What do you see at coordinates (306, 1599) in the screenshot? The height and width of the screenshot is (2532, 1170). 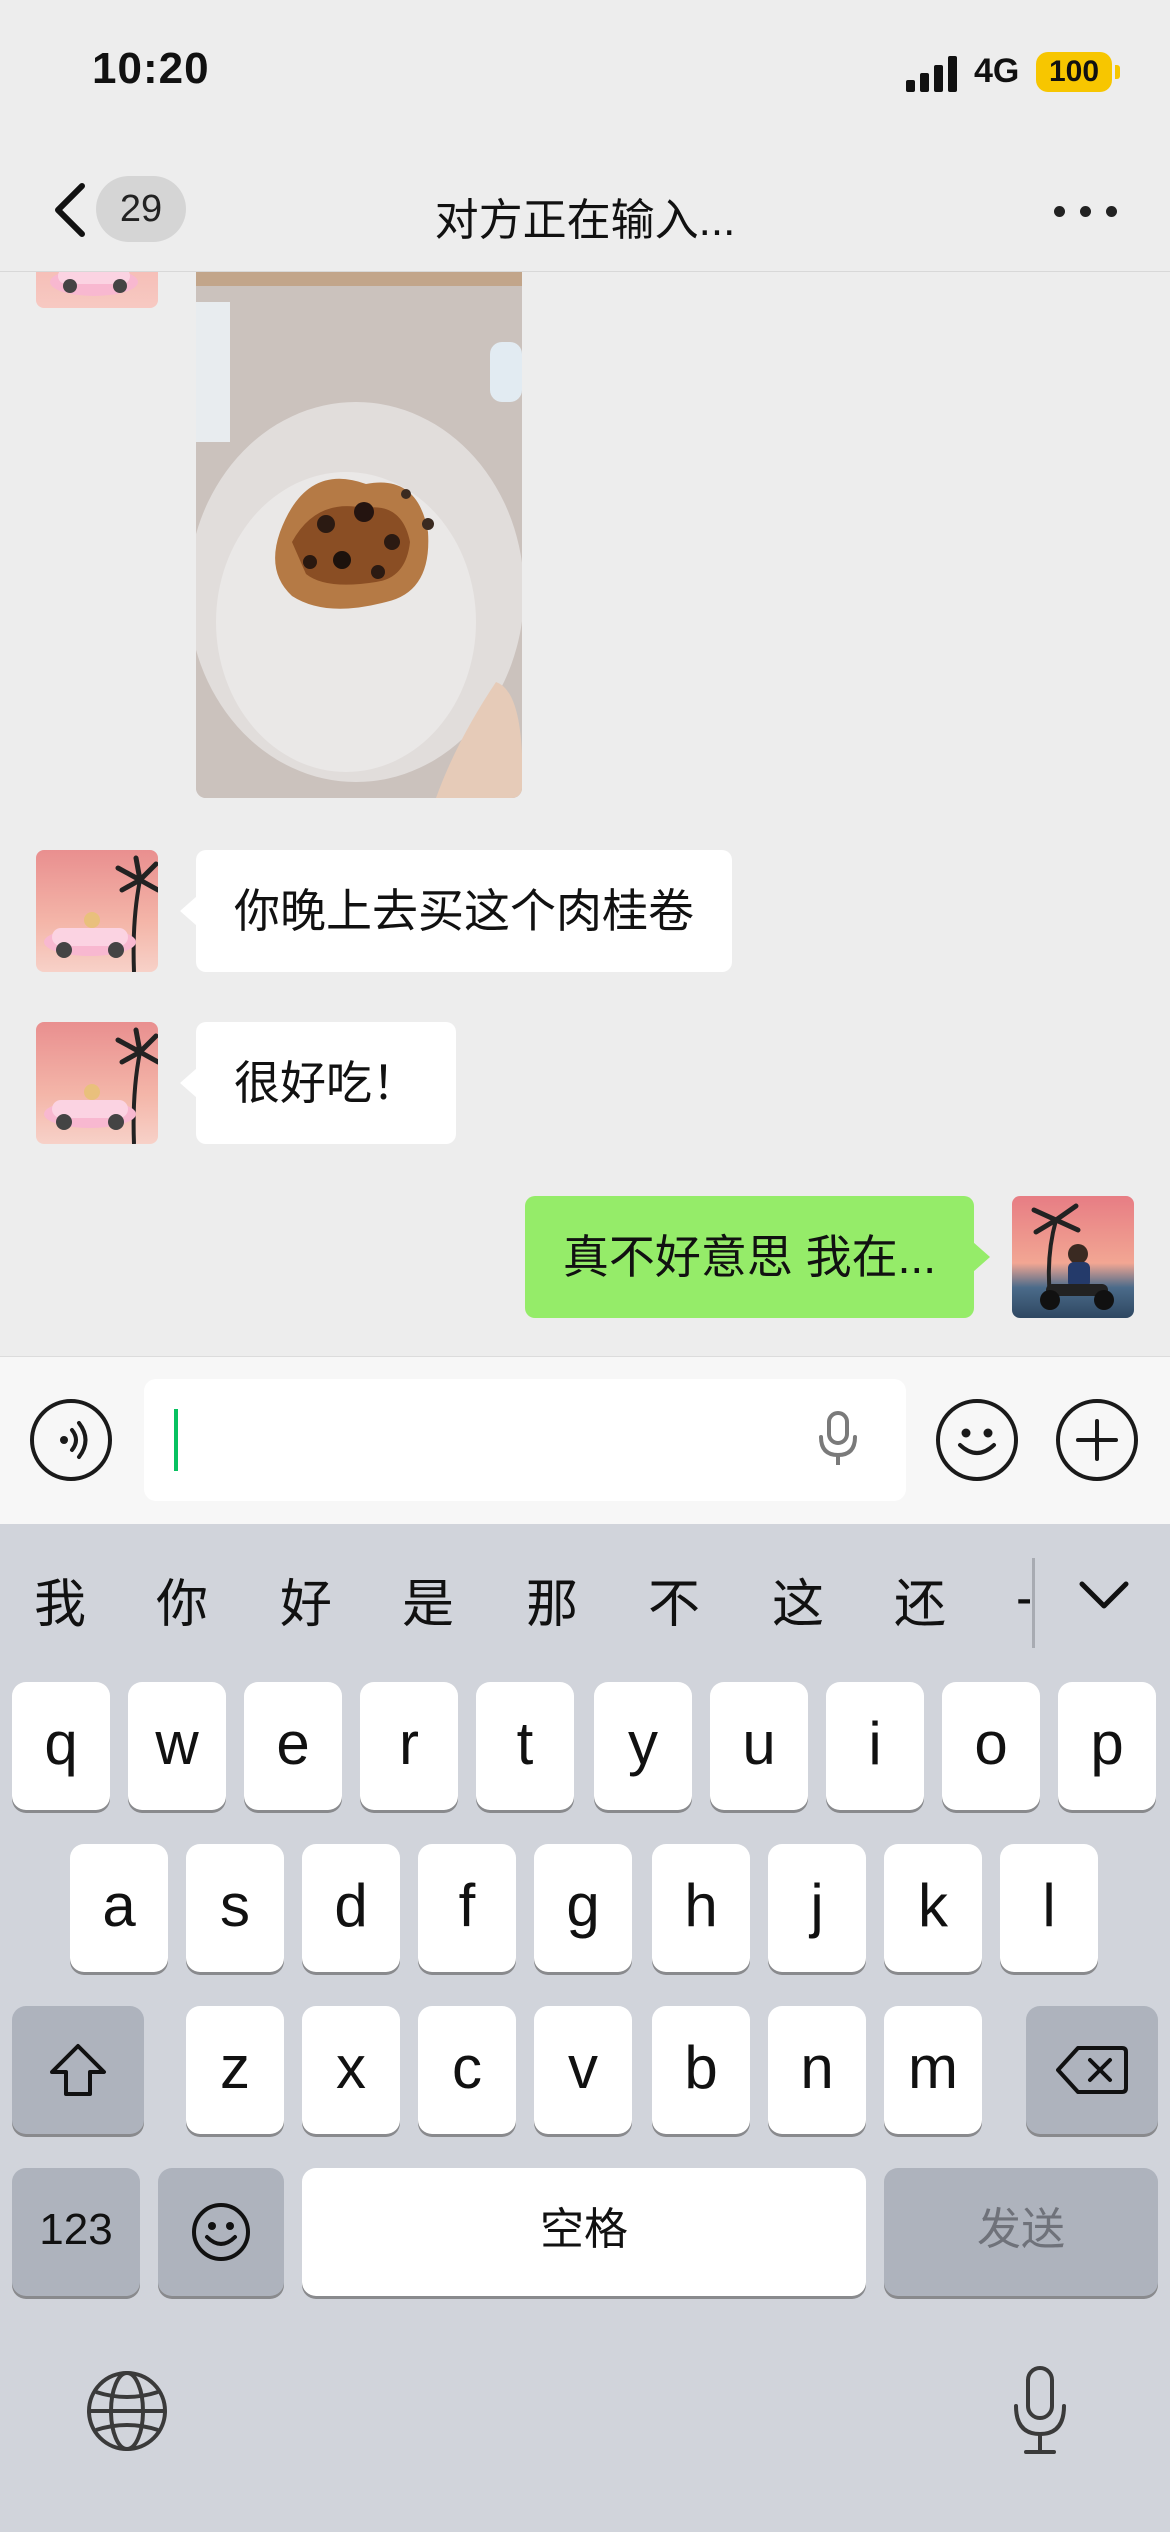 I see `candidate-word: 好` at bounding box center [306, 1599].